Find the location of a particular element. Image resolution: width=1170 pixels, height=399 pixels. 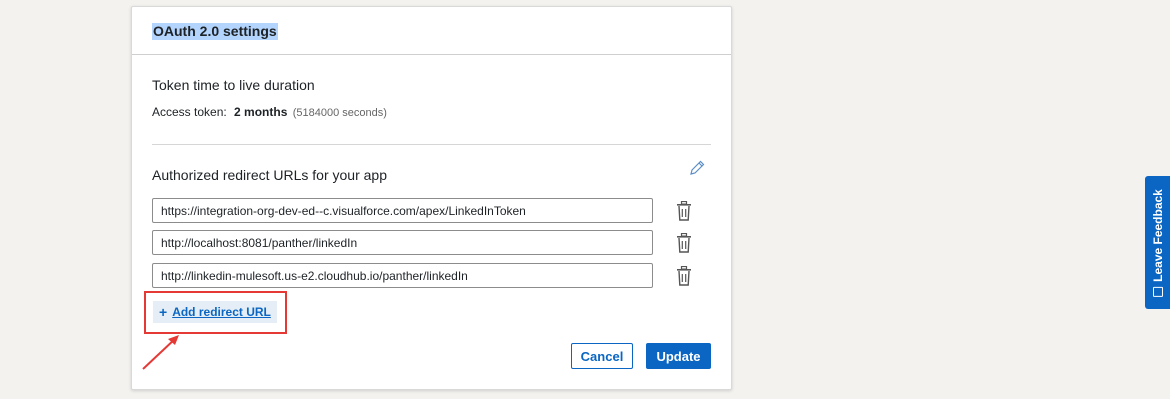

feedback-icon is located at coordinates (1157, 291).